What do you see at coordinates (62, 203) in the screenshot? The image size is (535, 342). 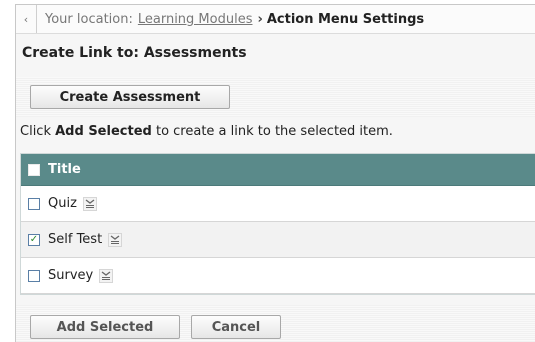 I see `row-label: Quiz` at bounding box center [62, 203].